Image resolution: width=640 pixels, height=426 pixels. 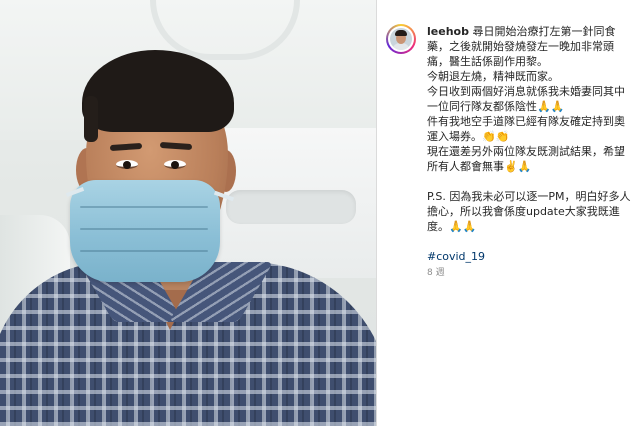 I want to click on avatar-image, so click(x=401, y=39).